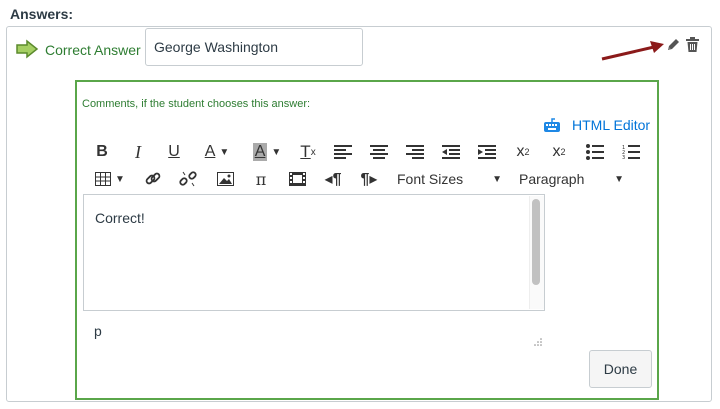 This screenshot has width=720, height=409. I want to click on font-sizes-dropdown: Font Sizes ▼, so click(449, 179).